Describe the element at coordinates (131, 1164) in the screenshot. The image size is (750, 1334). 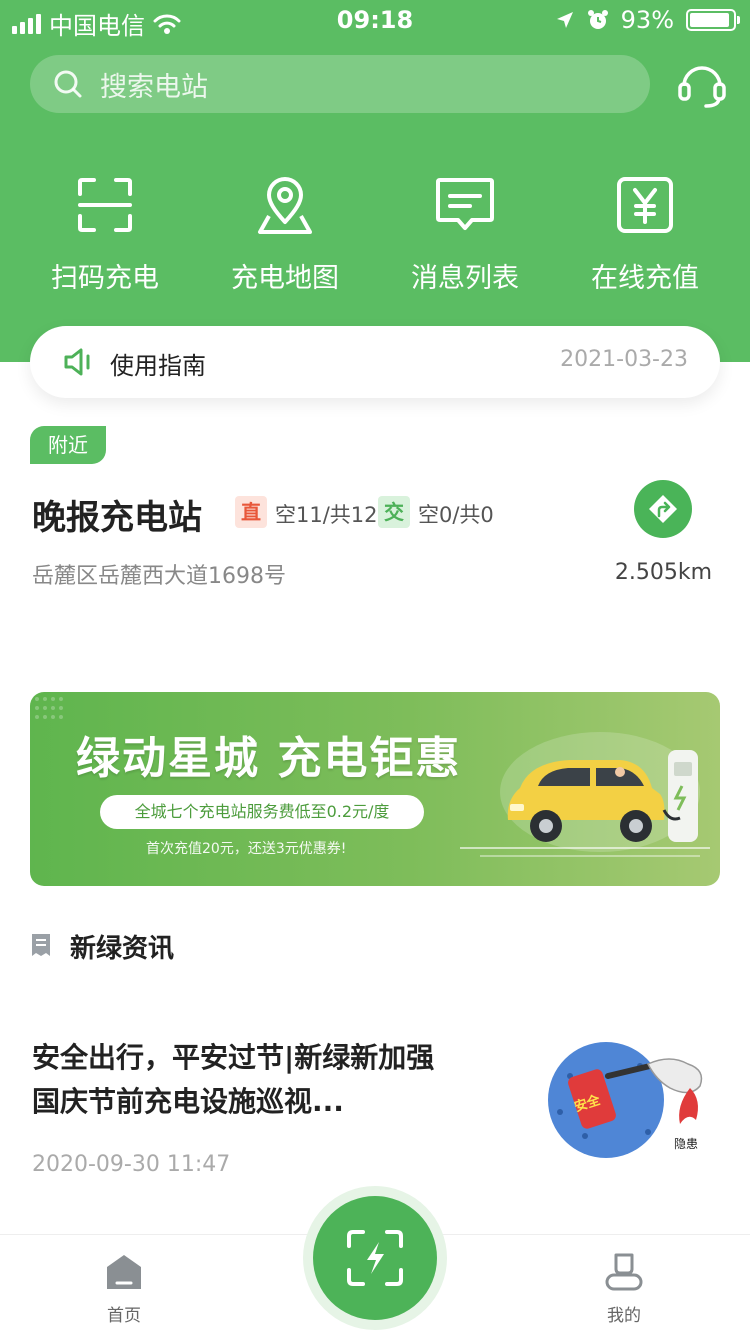
I see `news-time: 2020-09-30 11:47` at that location.